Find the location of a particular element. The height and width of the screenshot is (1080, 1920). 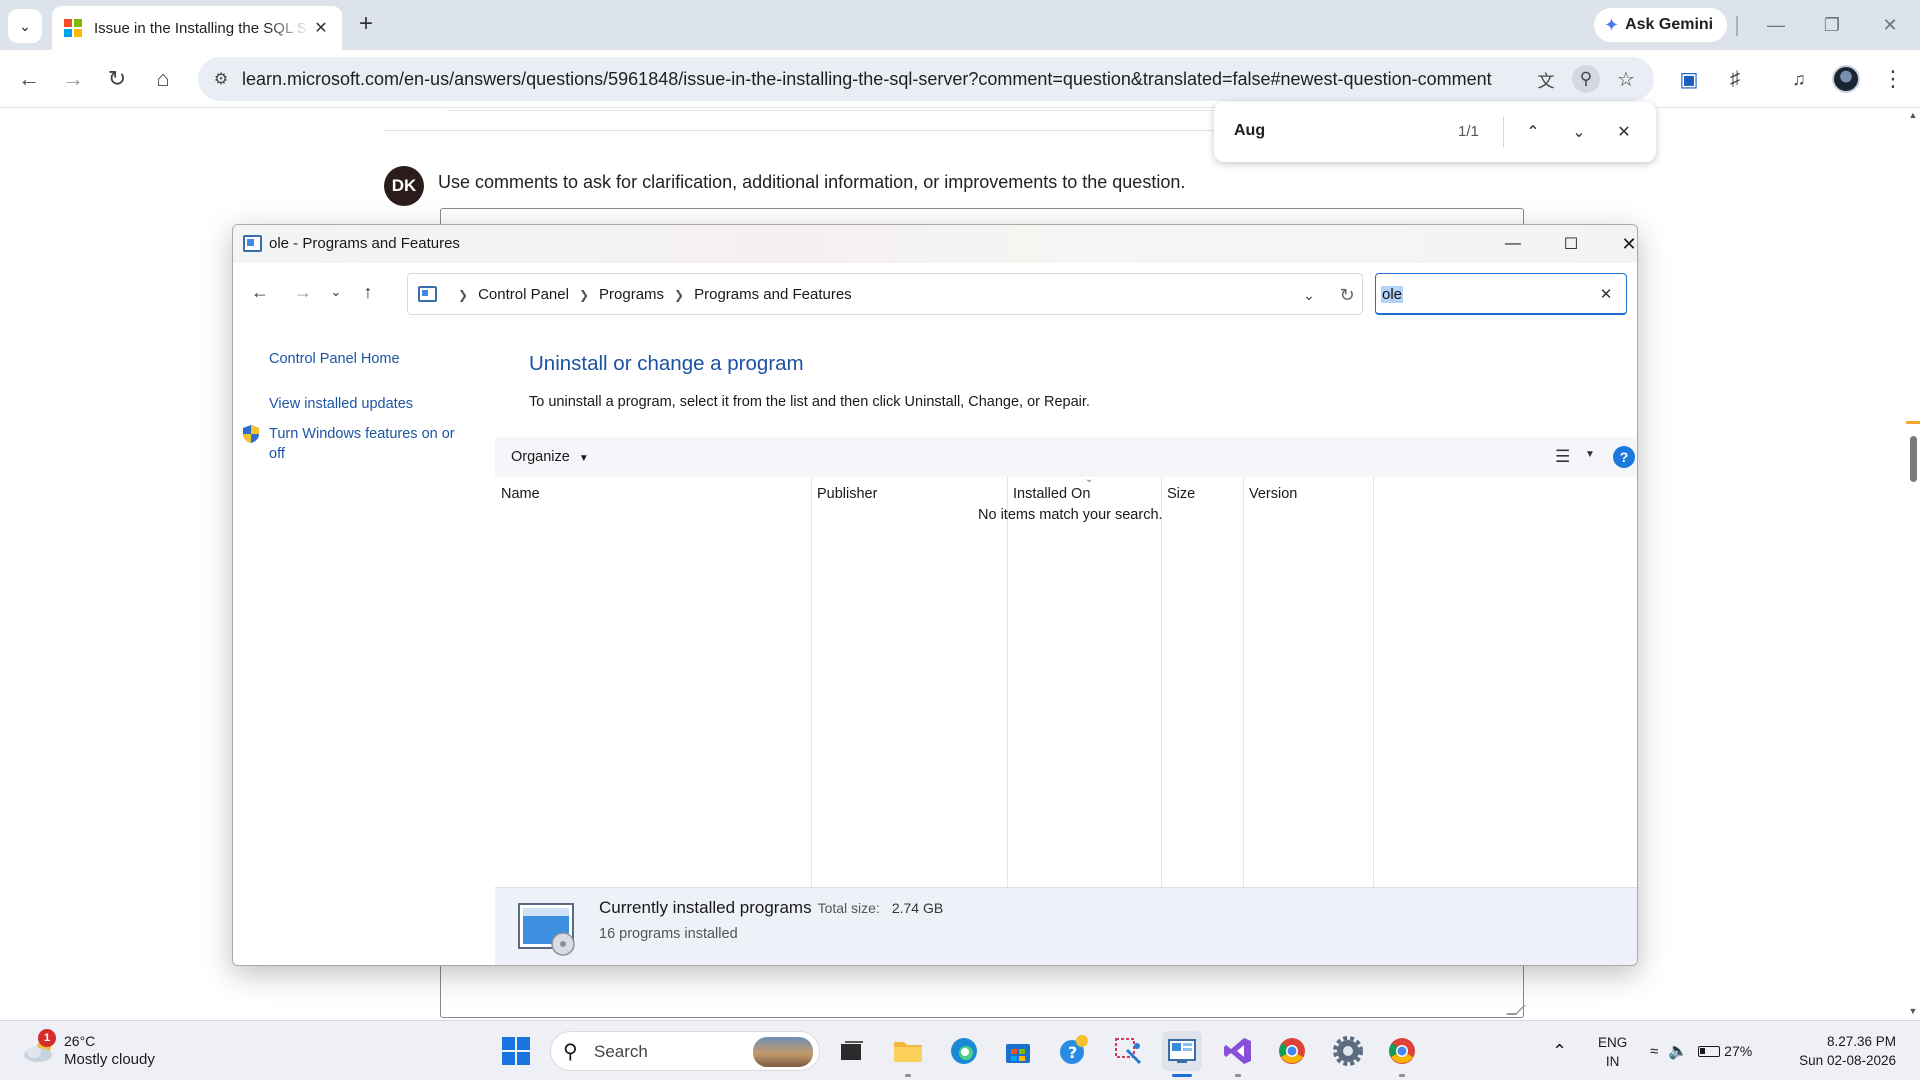

control-panel-app is located at coordinates (1182, 1054).